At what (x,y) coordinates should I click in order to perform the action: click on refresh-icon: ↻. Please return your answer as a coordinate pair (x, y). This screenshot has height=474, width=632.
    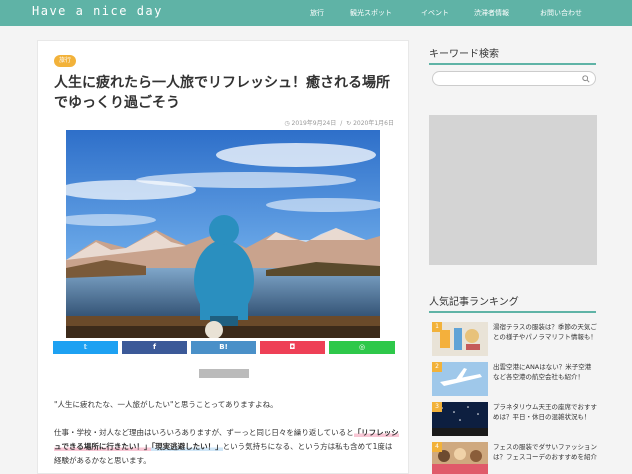
    Looking at the image, I should click on (349, 123).